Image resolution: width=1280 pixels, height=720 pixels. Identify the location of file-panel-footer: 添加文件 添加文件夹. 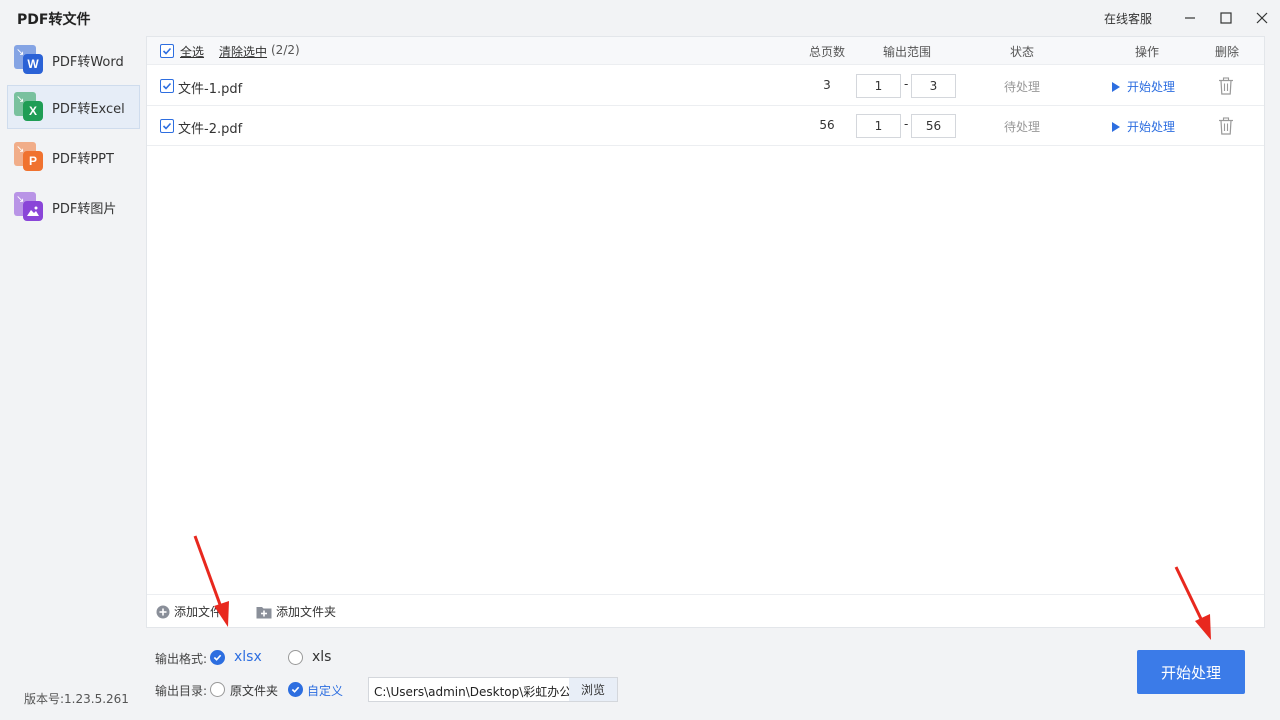
(705, 610).